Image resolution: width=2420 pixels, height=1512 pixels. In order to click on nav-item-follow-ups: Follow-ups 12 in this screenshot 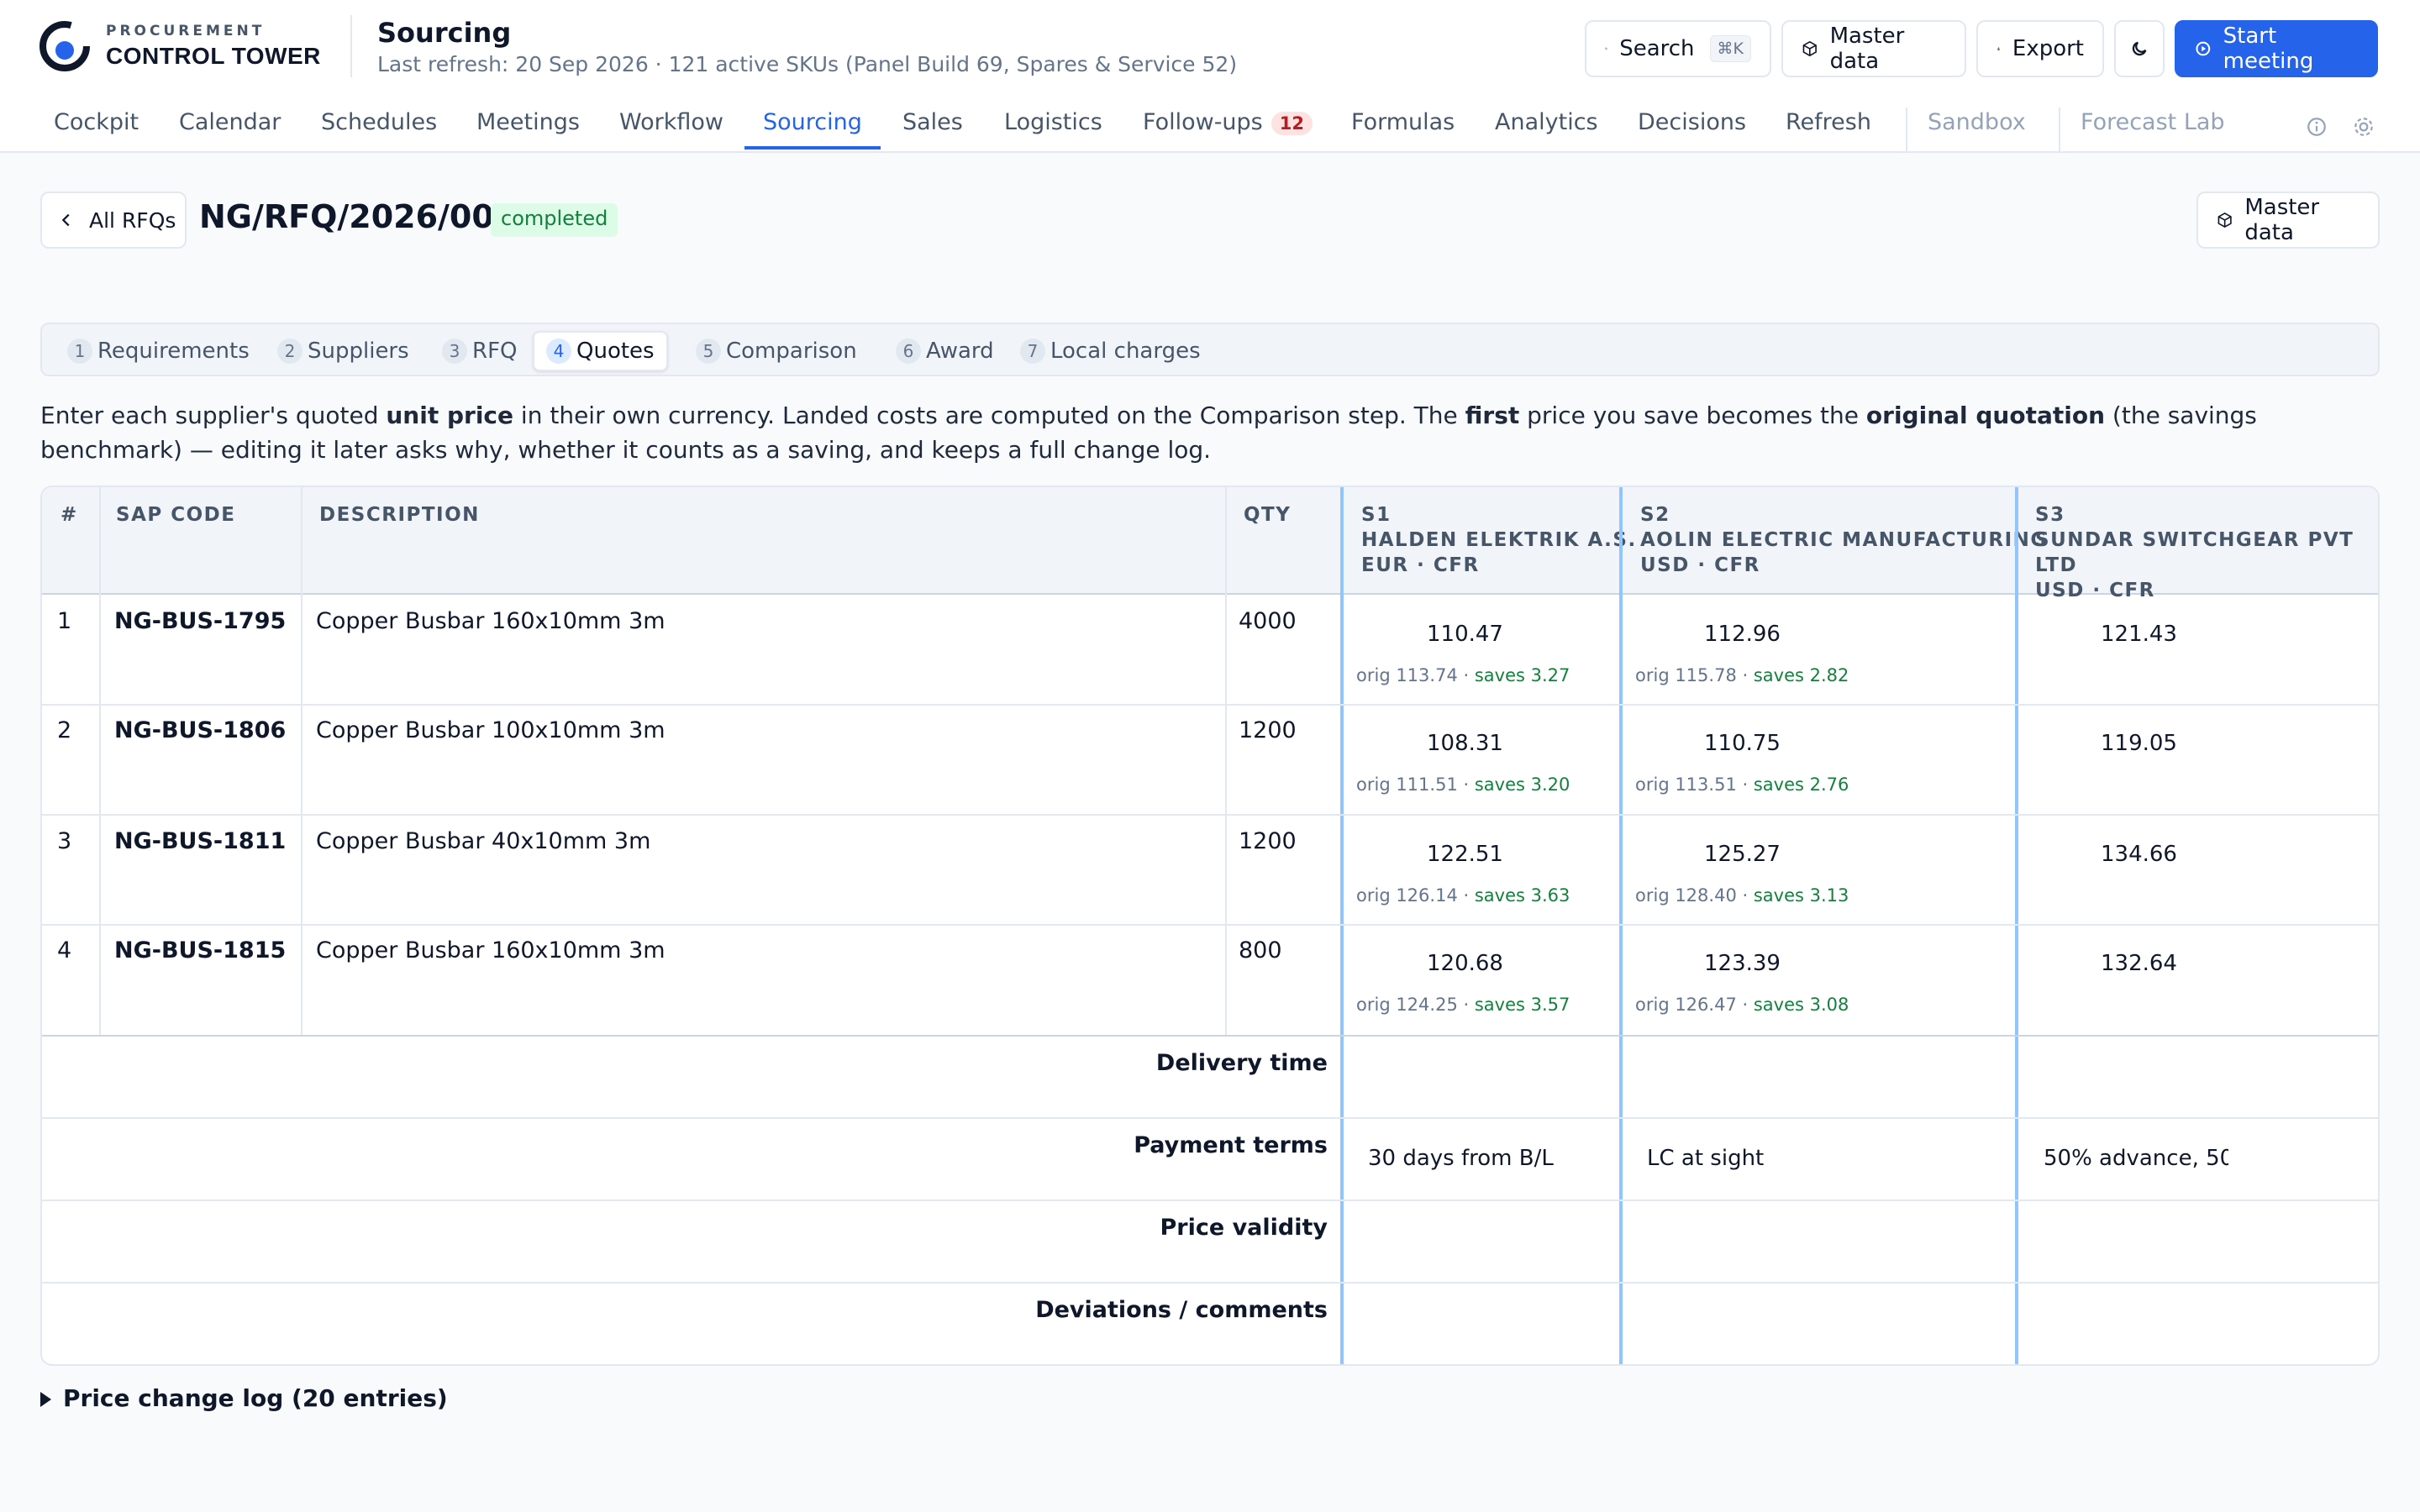, I will do `click(1228, 122)`.